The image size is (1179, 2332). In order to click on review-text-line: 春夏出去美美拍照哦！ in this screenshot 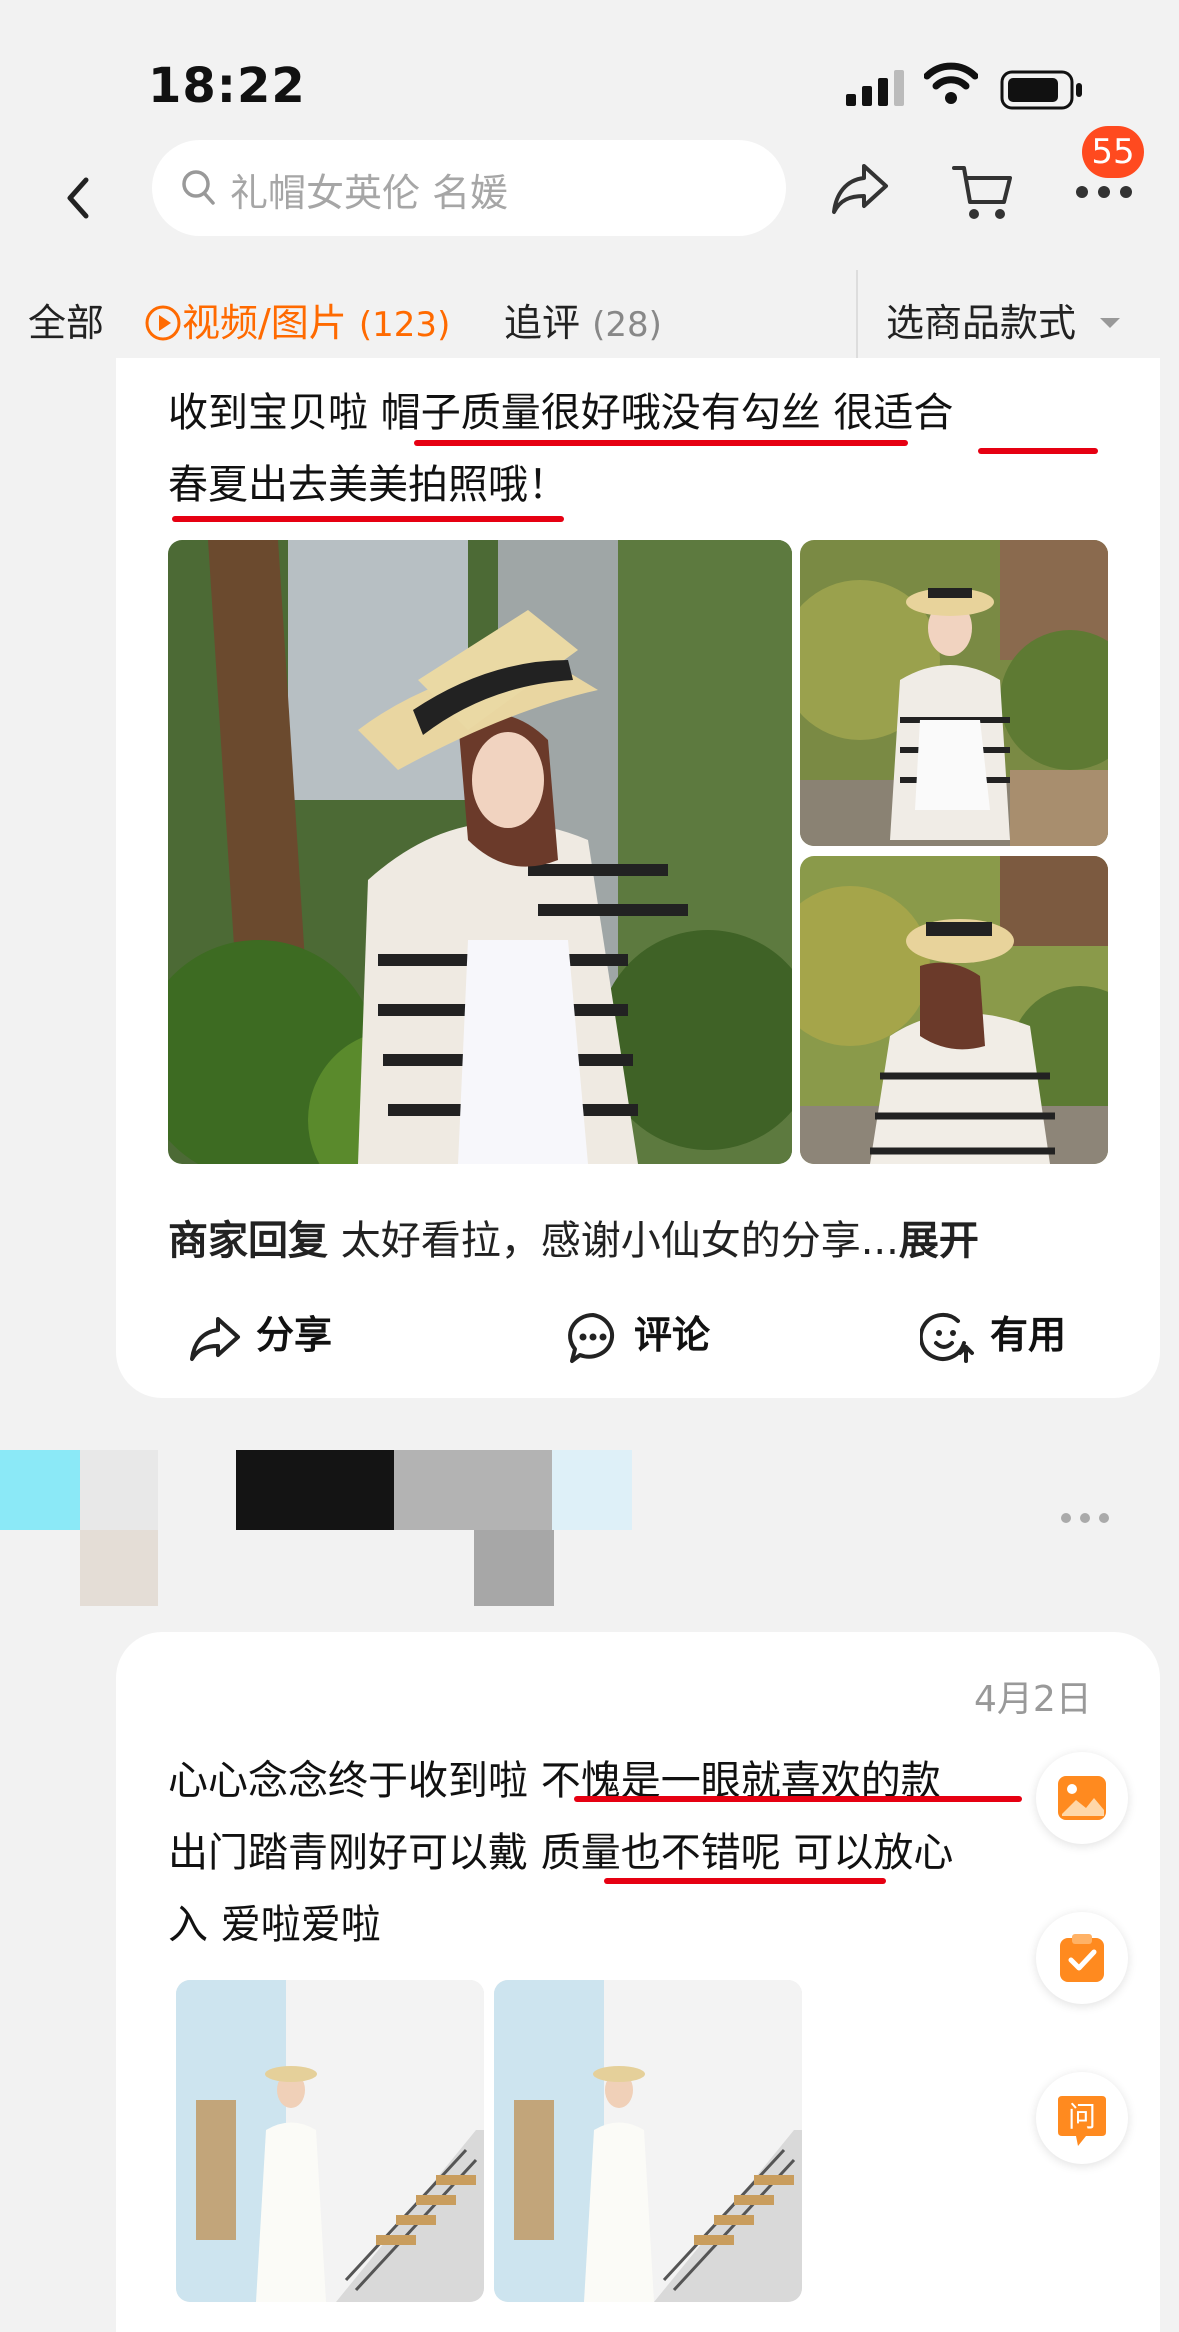, I will do `click(368, 485)`.